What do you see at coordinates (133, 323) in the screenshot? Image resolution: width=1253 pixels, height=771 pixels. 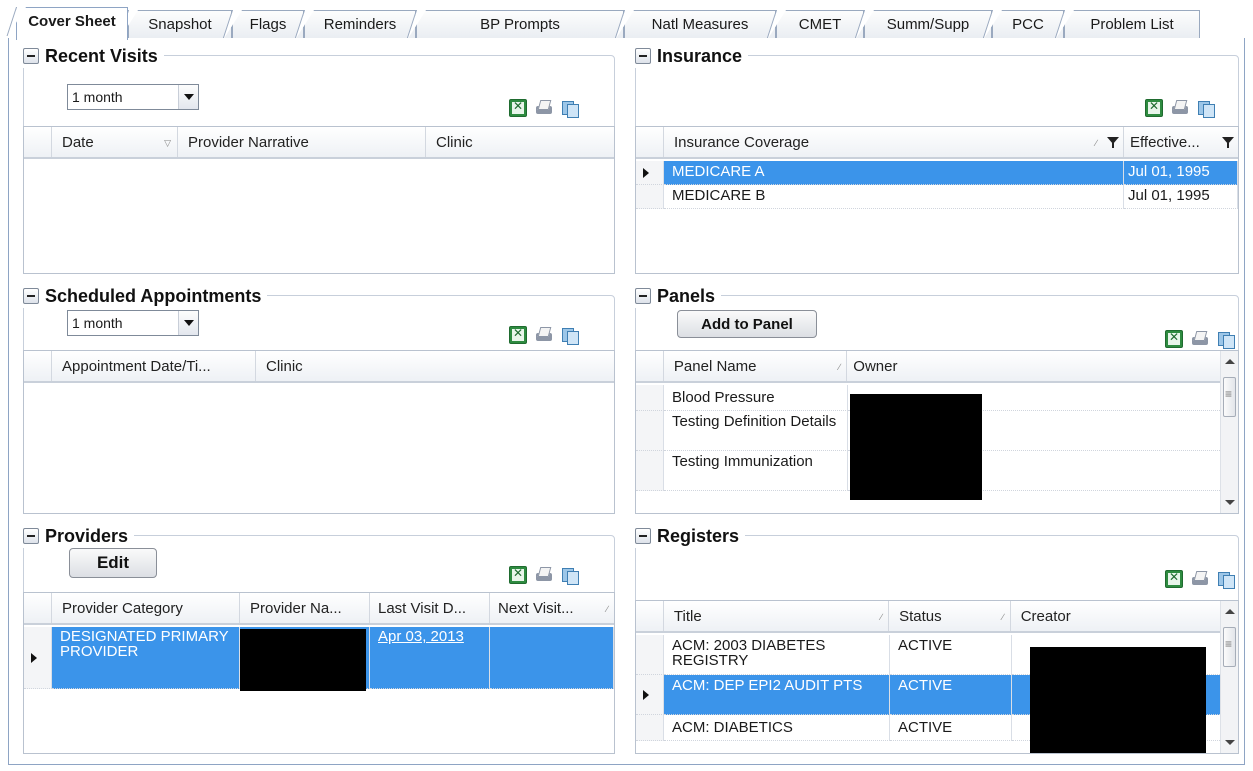 I see `appointments-range-select: 1 month` at bounding box center [133, 323].